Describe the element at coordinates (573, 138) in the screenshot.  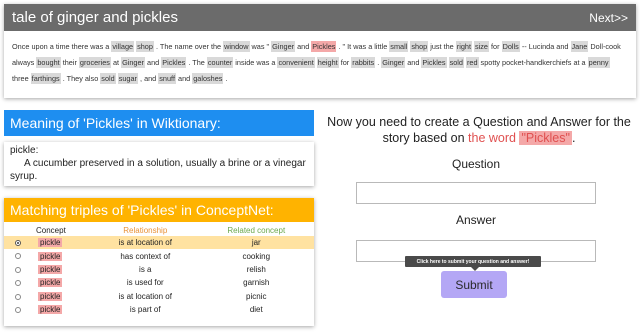
I see `prompt-period: .` at that location.